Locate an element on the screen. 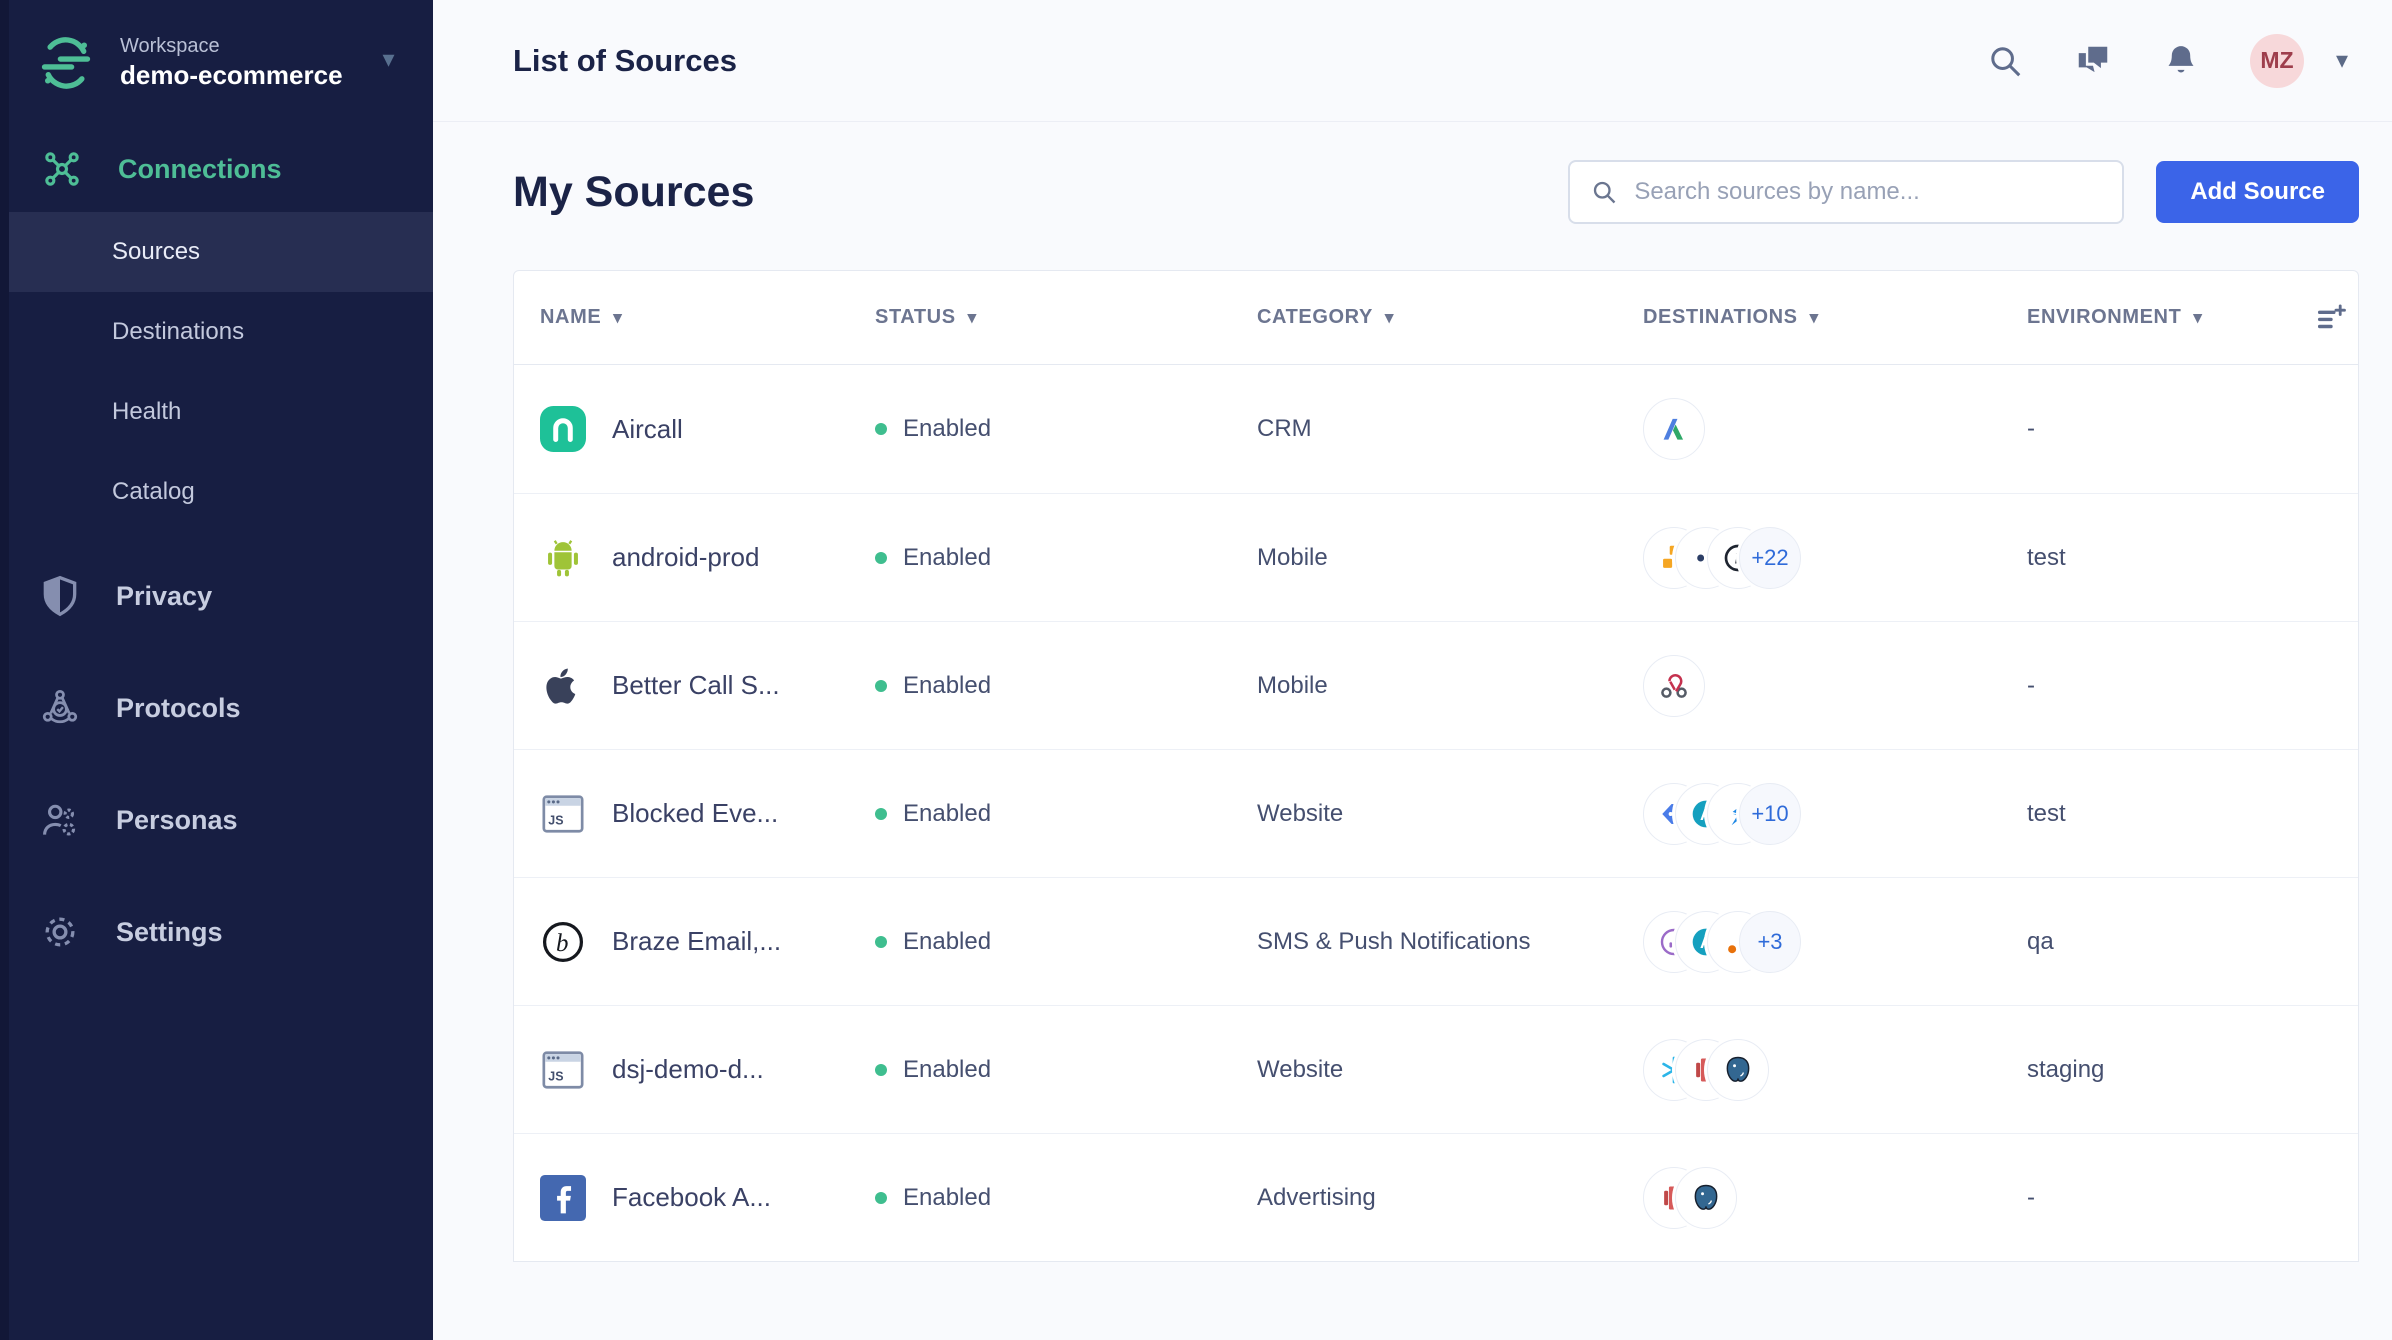 The image size is (2392, 1340). column-label: Name is located at coordinates (571, 317).